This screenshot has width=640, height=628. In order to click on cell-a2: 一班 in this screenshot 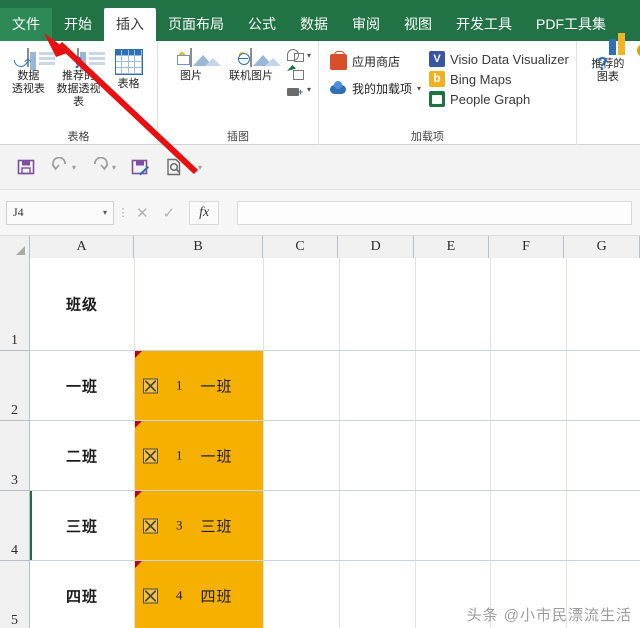, I will do `click(82, 386)`.